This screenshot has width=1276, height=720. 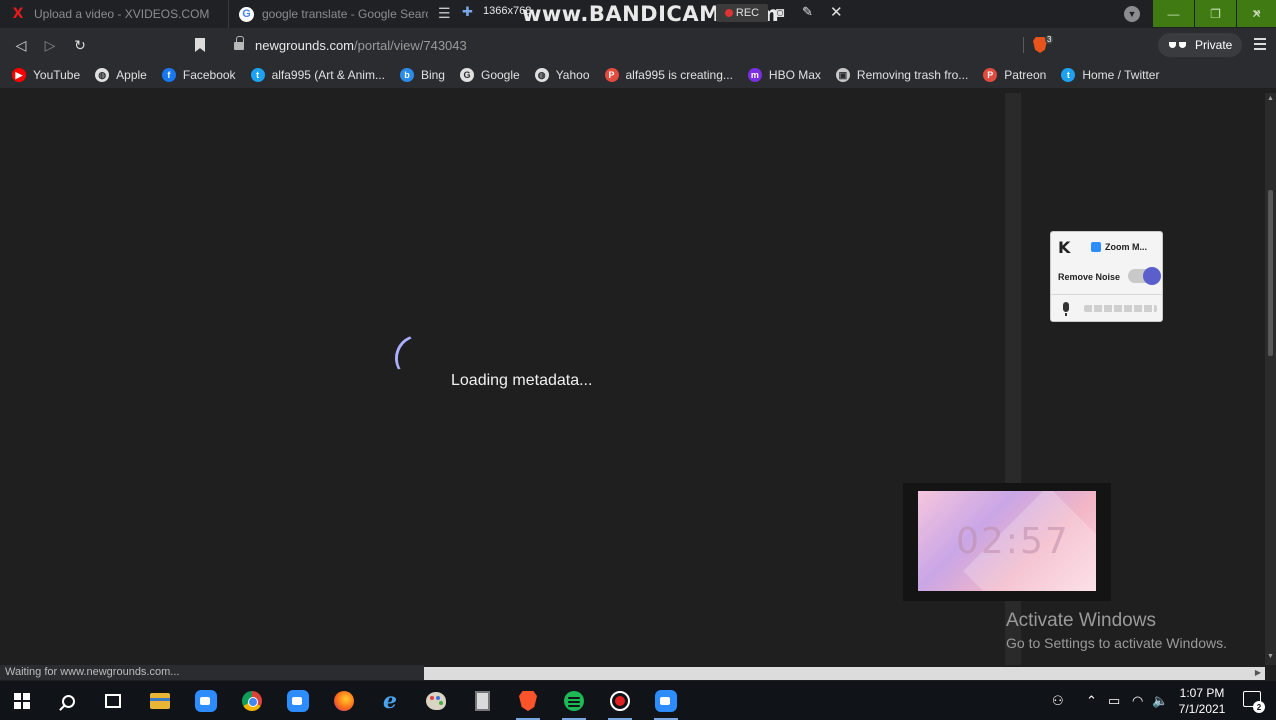 What do you see at coordinates (1081, 620) in the screenshot?
I see `activate-title: Activate Windows` at bounding box center [1081, 620].